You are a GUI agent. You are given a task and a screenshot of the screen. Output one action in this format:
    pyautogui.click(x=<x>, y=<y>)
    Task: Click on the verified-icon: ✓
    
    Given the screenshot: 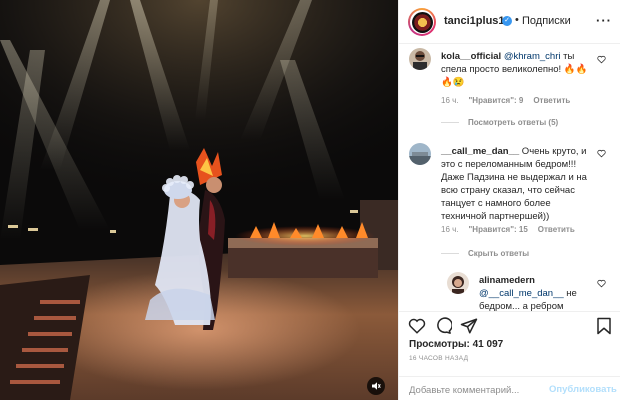 What is the action you would take?
    pyautogui.click(x=507, y=21)
    